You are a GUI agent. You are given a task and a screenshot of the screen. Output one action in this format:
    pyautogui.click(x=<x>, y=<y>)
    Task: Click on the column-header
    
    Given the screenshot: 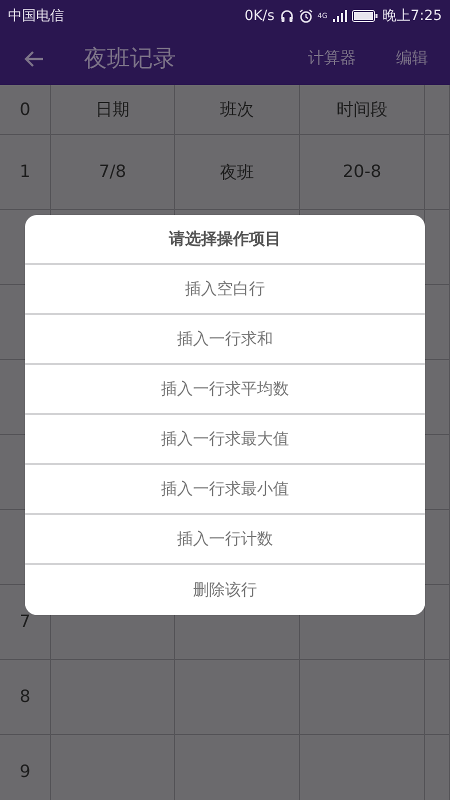 What is the action you would take?
    pyautogui.click(x=437, y=110)
    